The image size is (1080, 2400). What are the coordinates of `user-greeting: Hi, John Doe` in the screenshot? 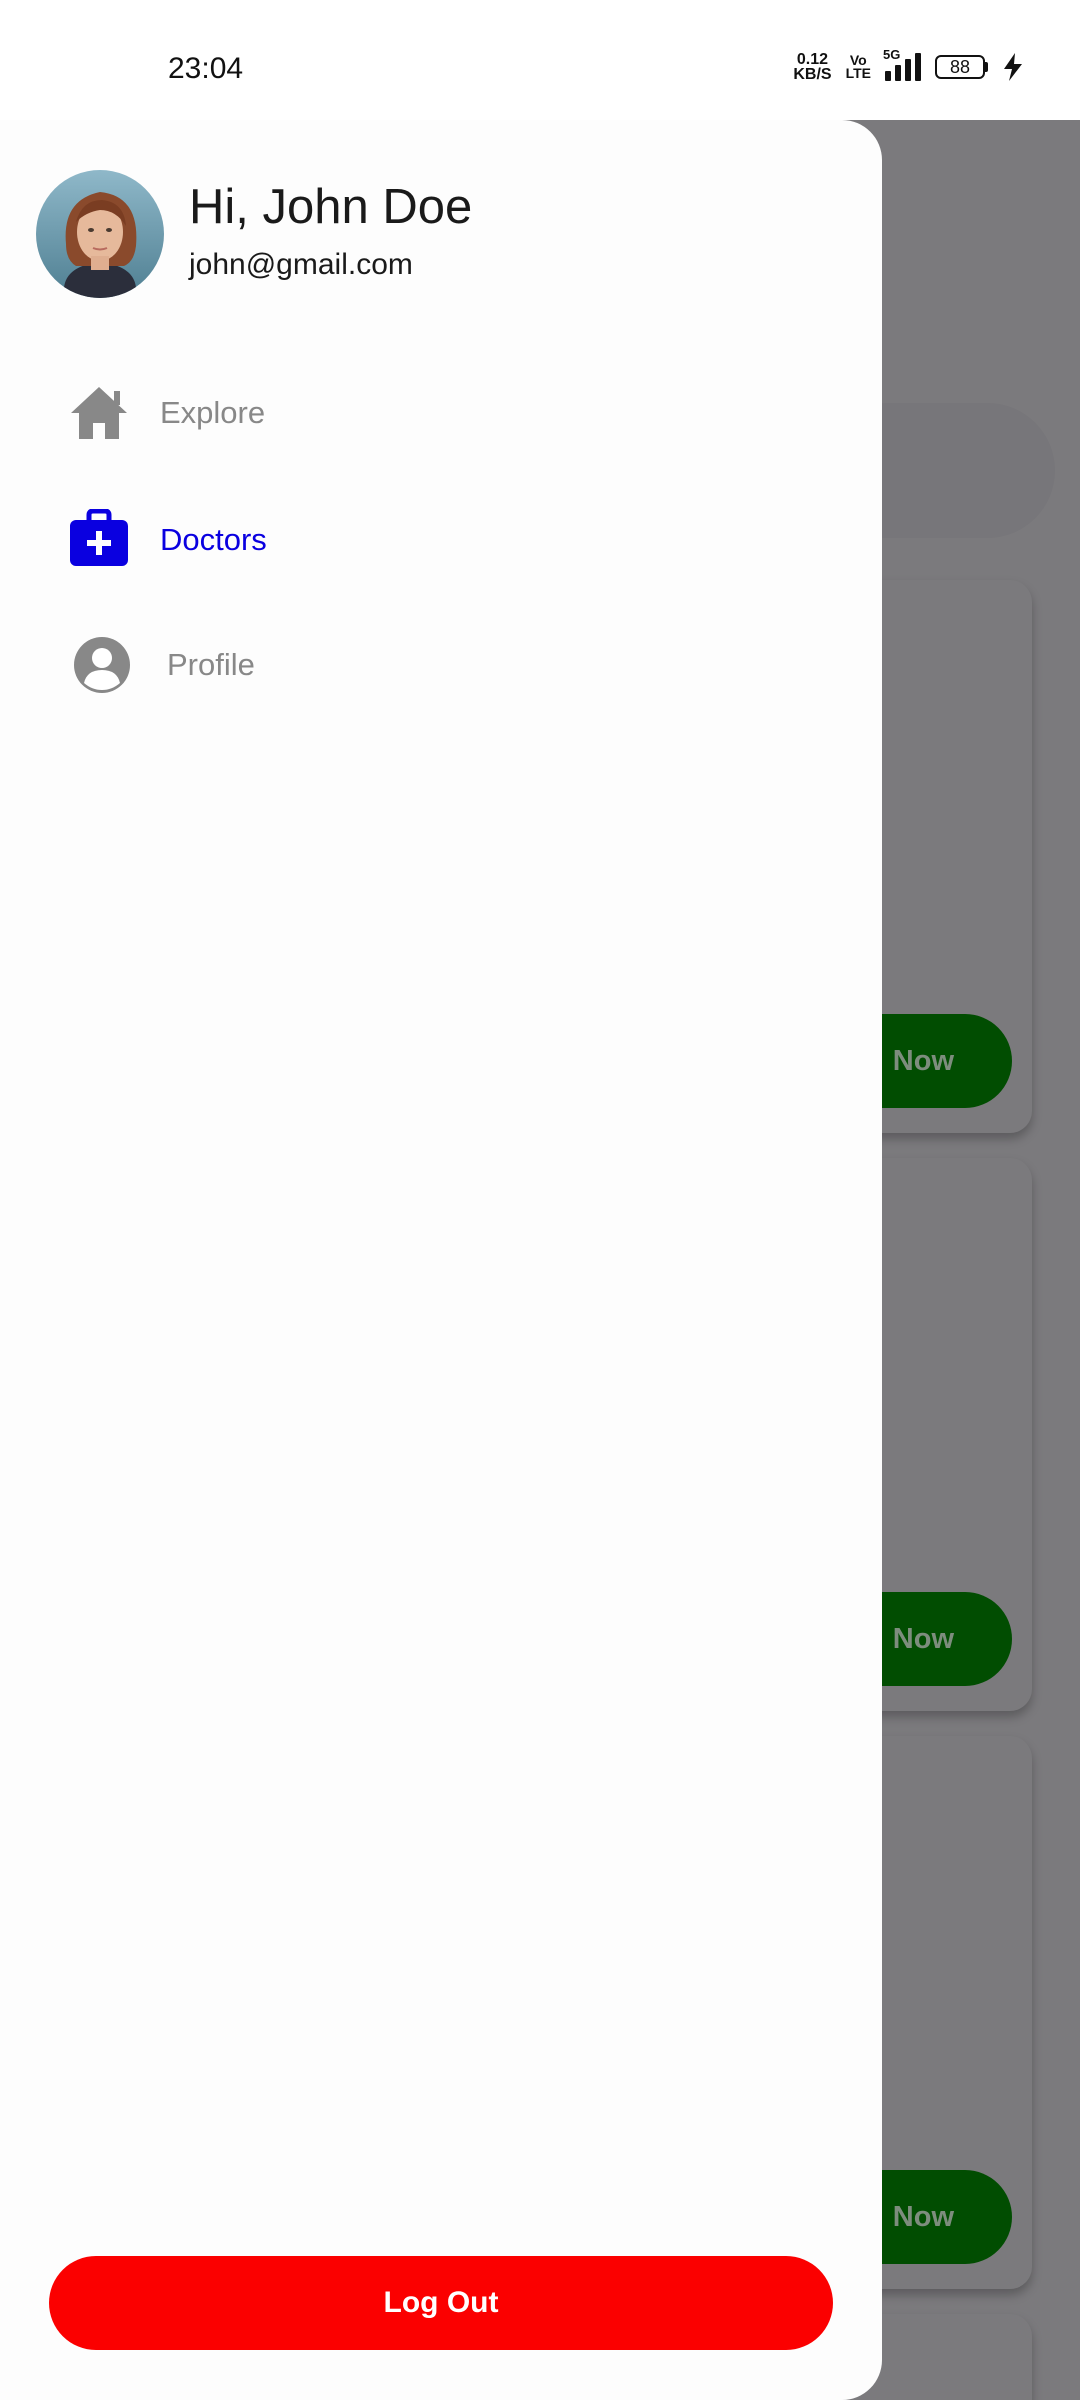 It's located at (331, 207).